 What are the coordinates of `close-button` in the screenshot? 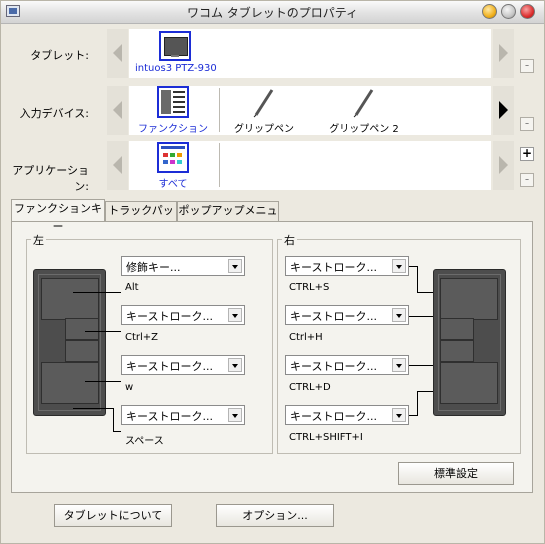 It's located at (527, 11).